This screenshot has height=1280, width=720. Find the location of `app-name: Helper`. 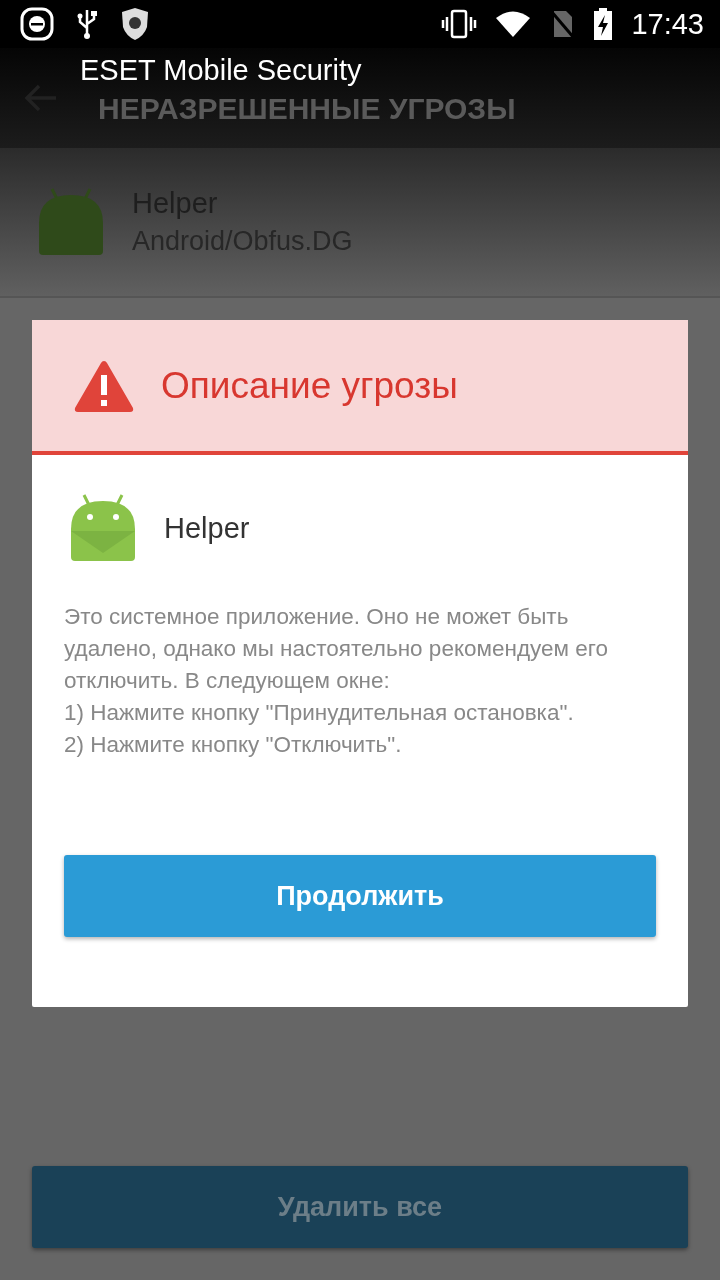

app-name: Helper is located at coordinates (207, 528).